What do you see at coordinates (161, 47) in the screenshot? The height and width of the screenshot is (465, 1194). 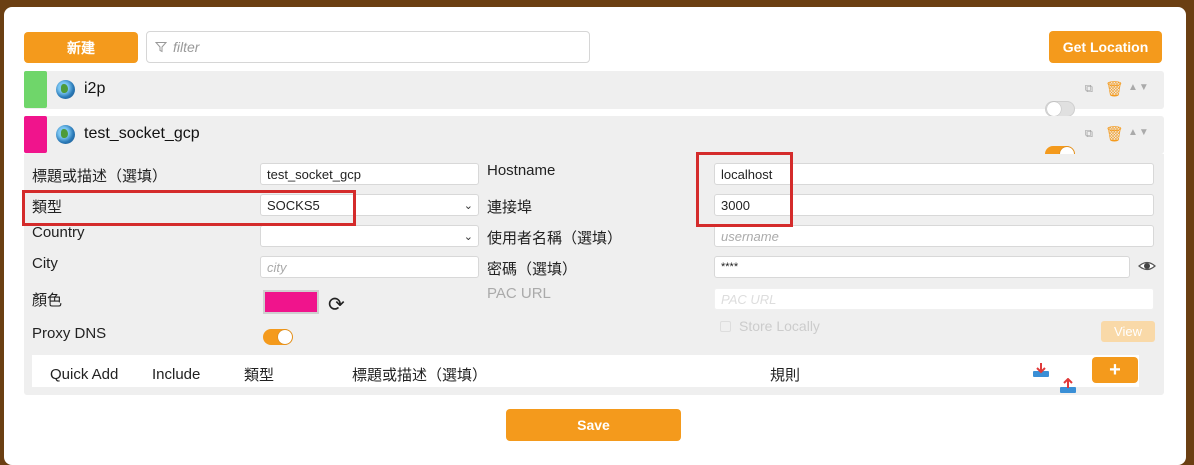 I see `filter-icon` at bounding box center [161, 47].